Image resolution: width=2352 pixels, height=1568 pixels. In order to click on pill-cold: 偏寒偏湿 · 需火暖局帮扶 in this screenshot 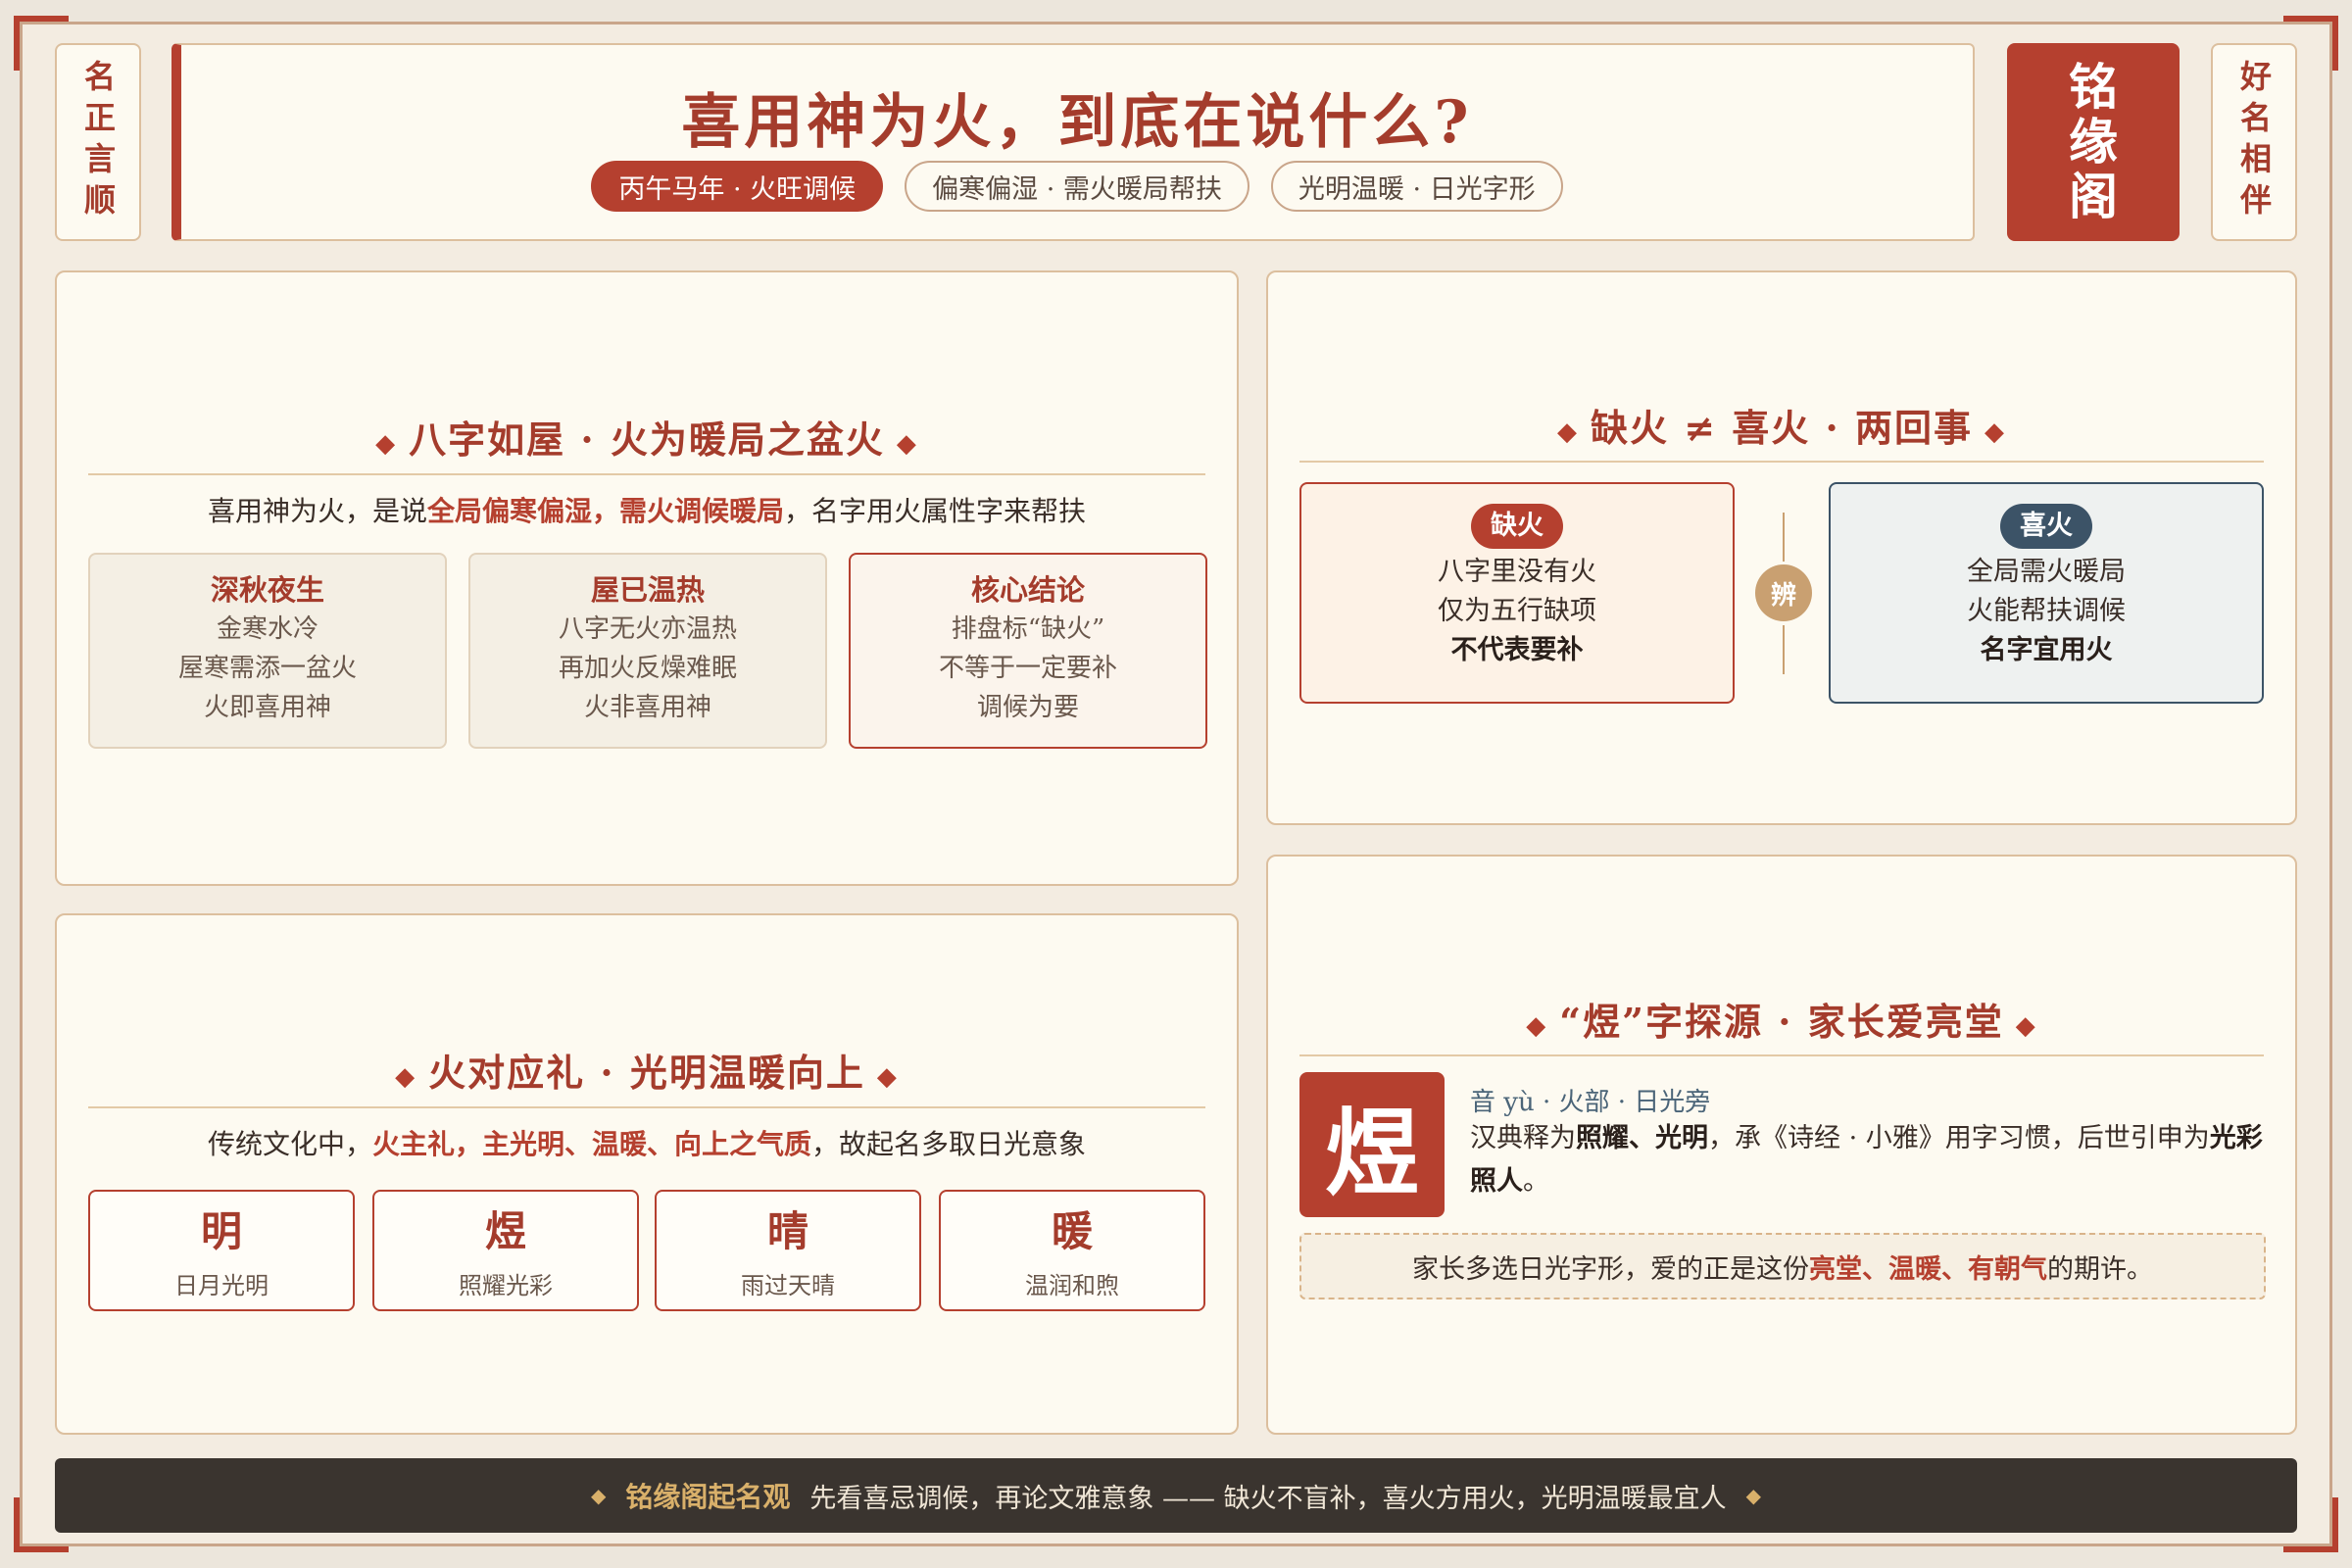, I will do `click(1077, 186)`.